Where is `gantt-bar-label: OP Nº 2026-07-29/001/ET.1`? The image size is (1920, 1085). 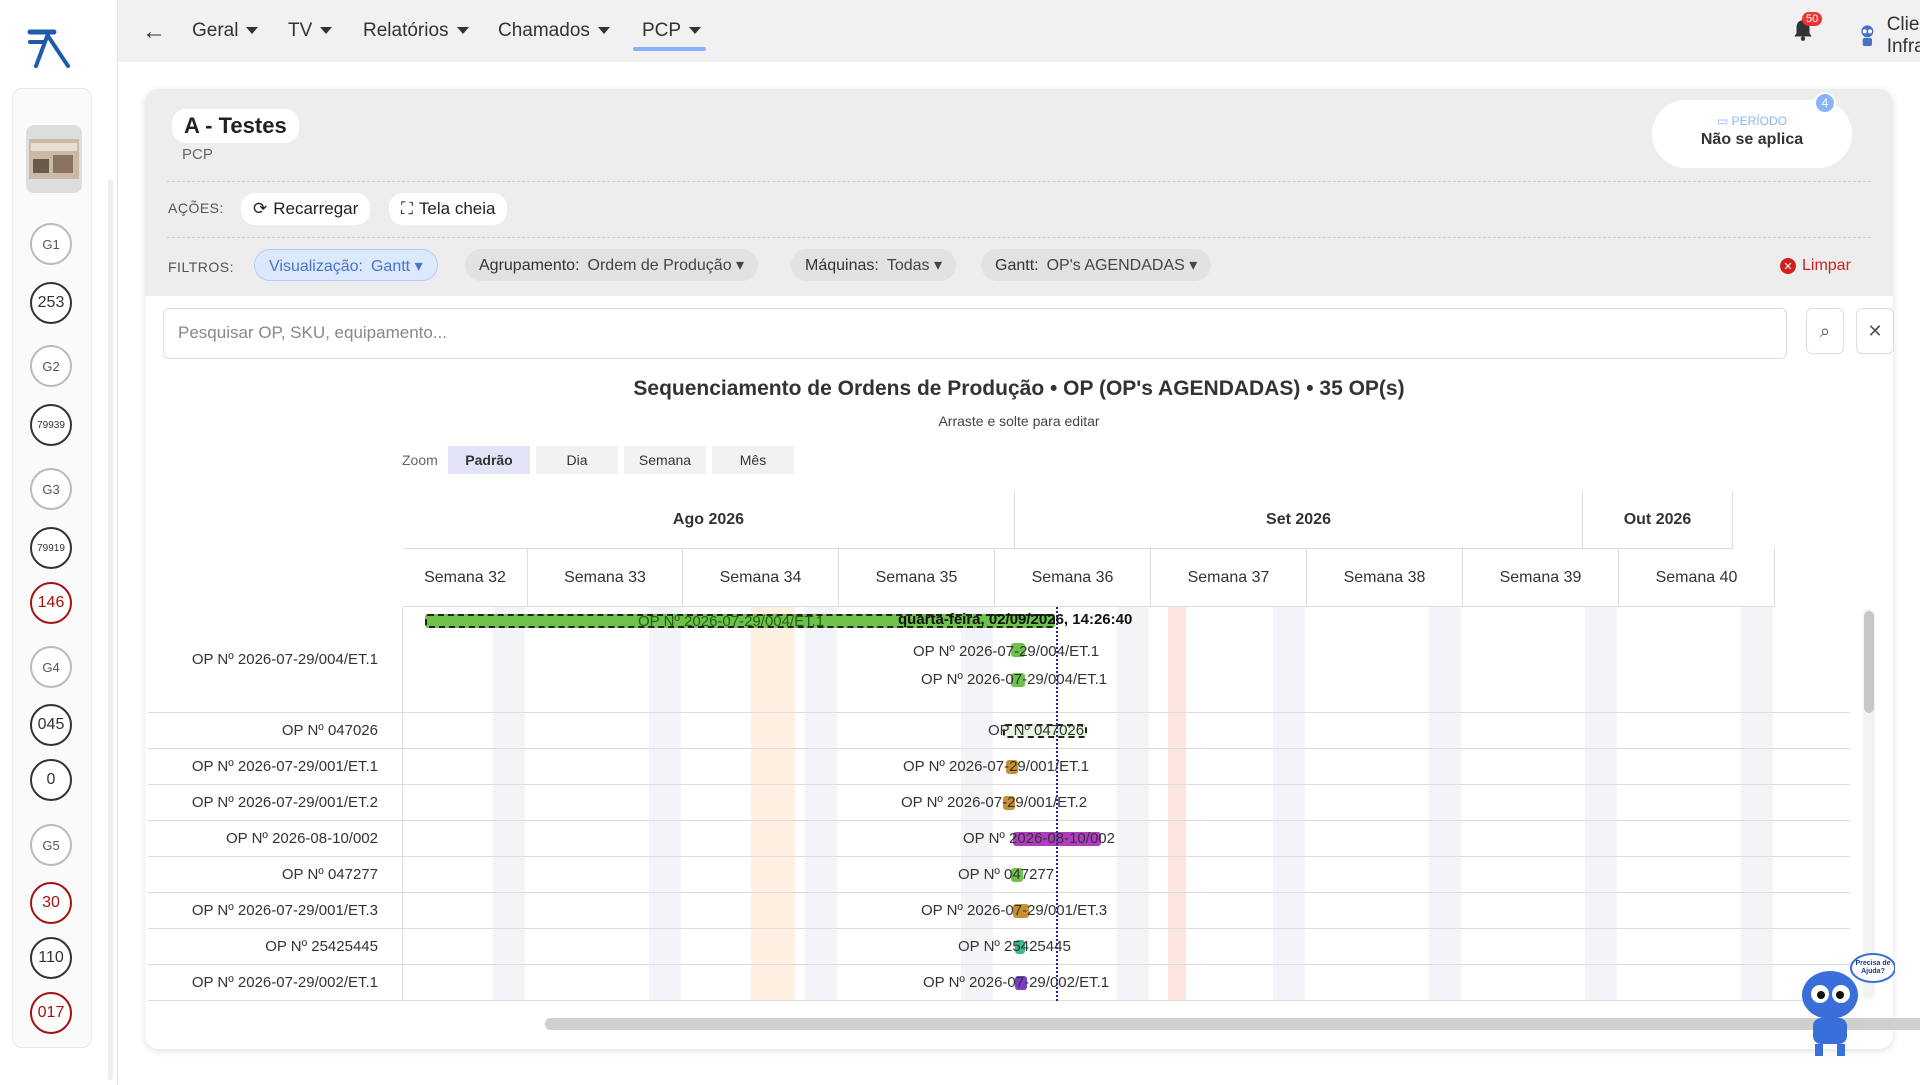 gantt-bar-label: OP Nº 2026-07-29/001/ET.1 is located at coordinates (996, 766).